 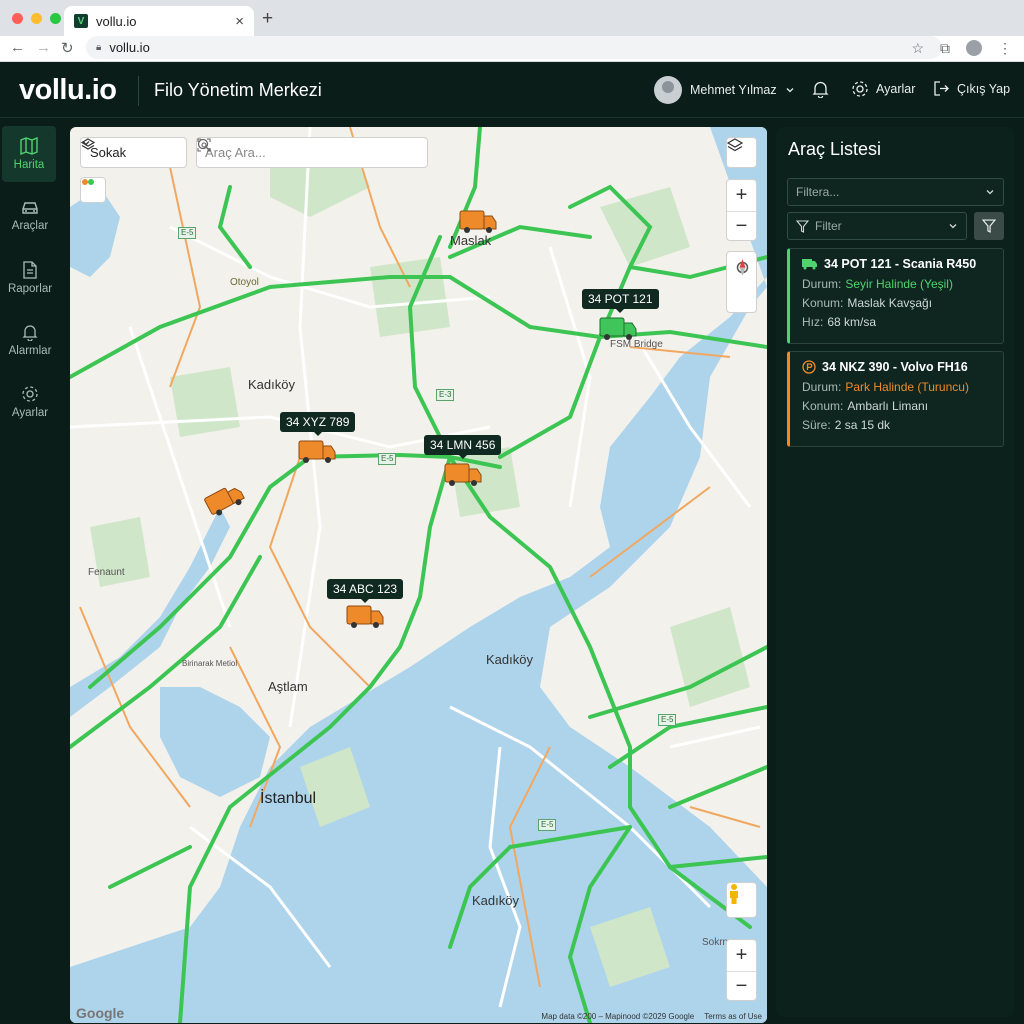 I want to click on vehicle-card-title: 34 POT 121 - Scania R450, so click(x=897, y=264).